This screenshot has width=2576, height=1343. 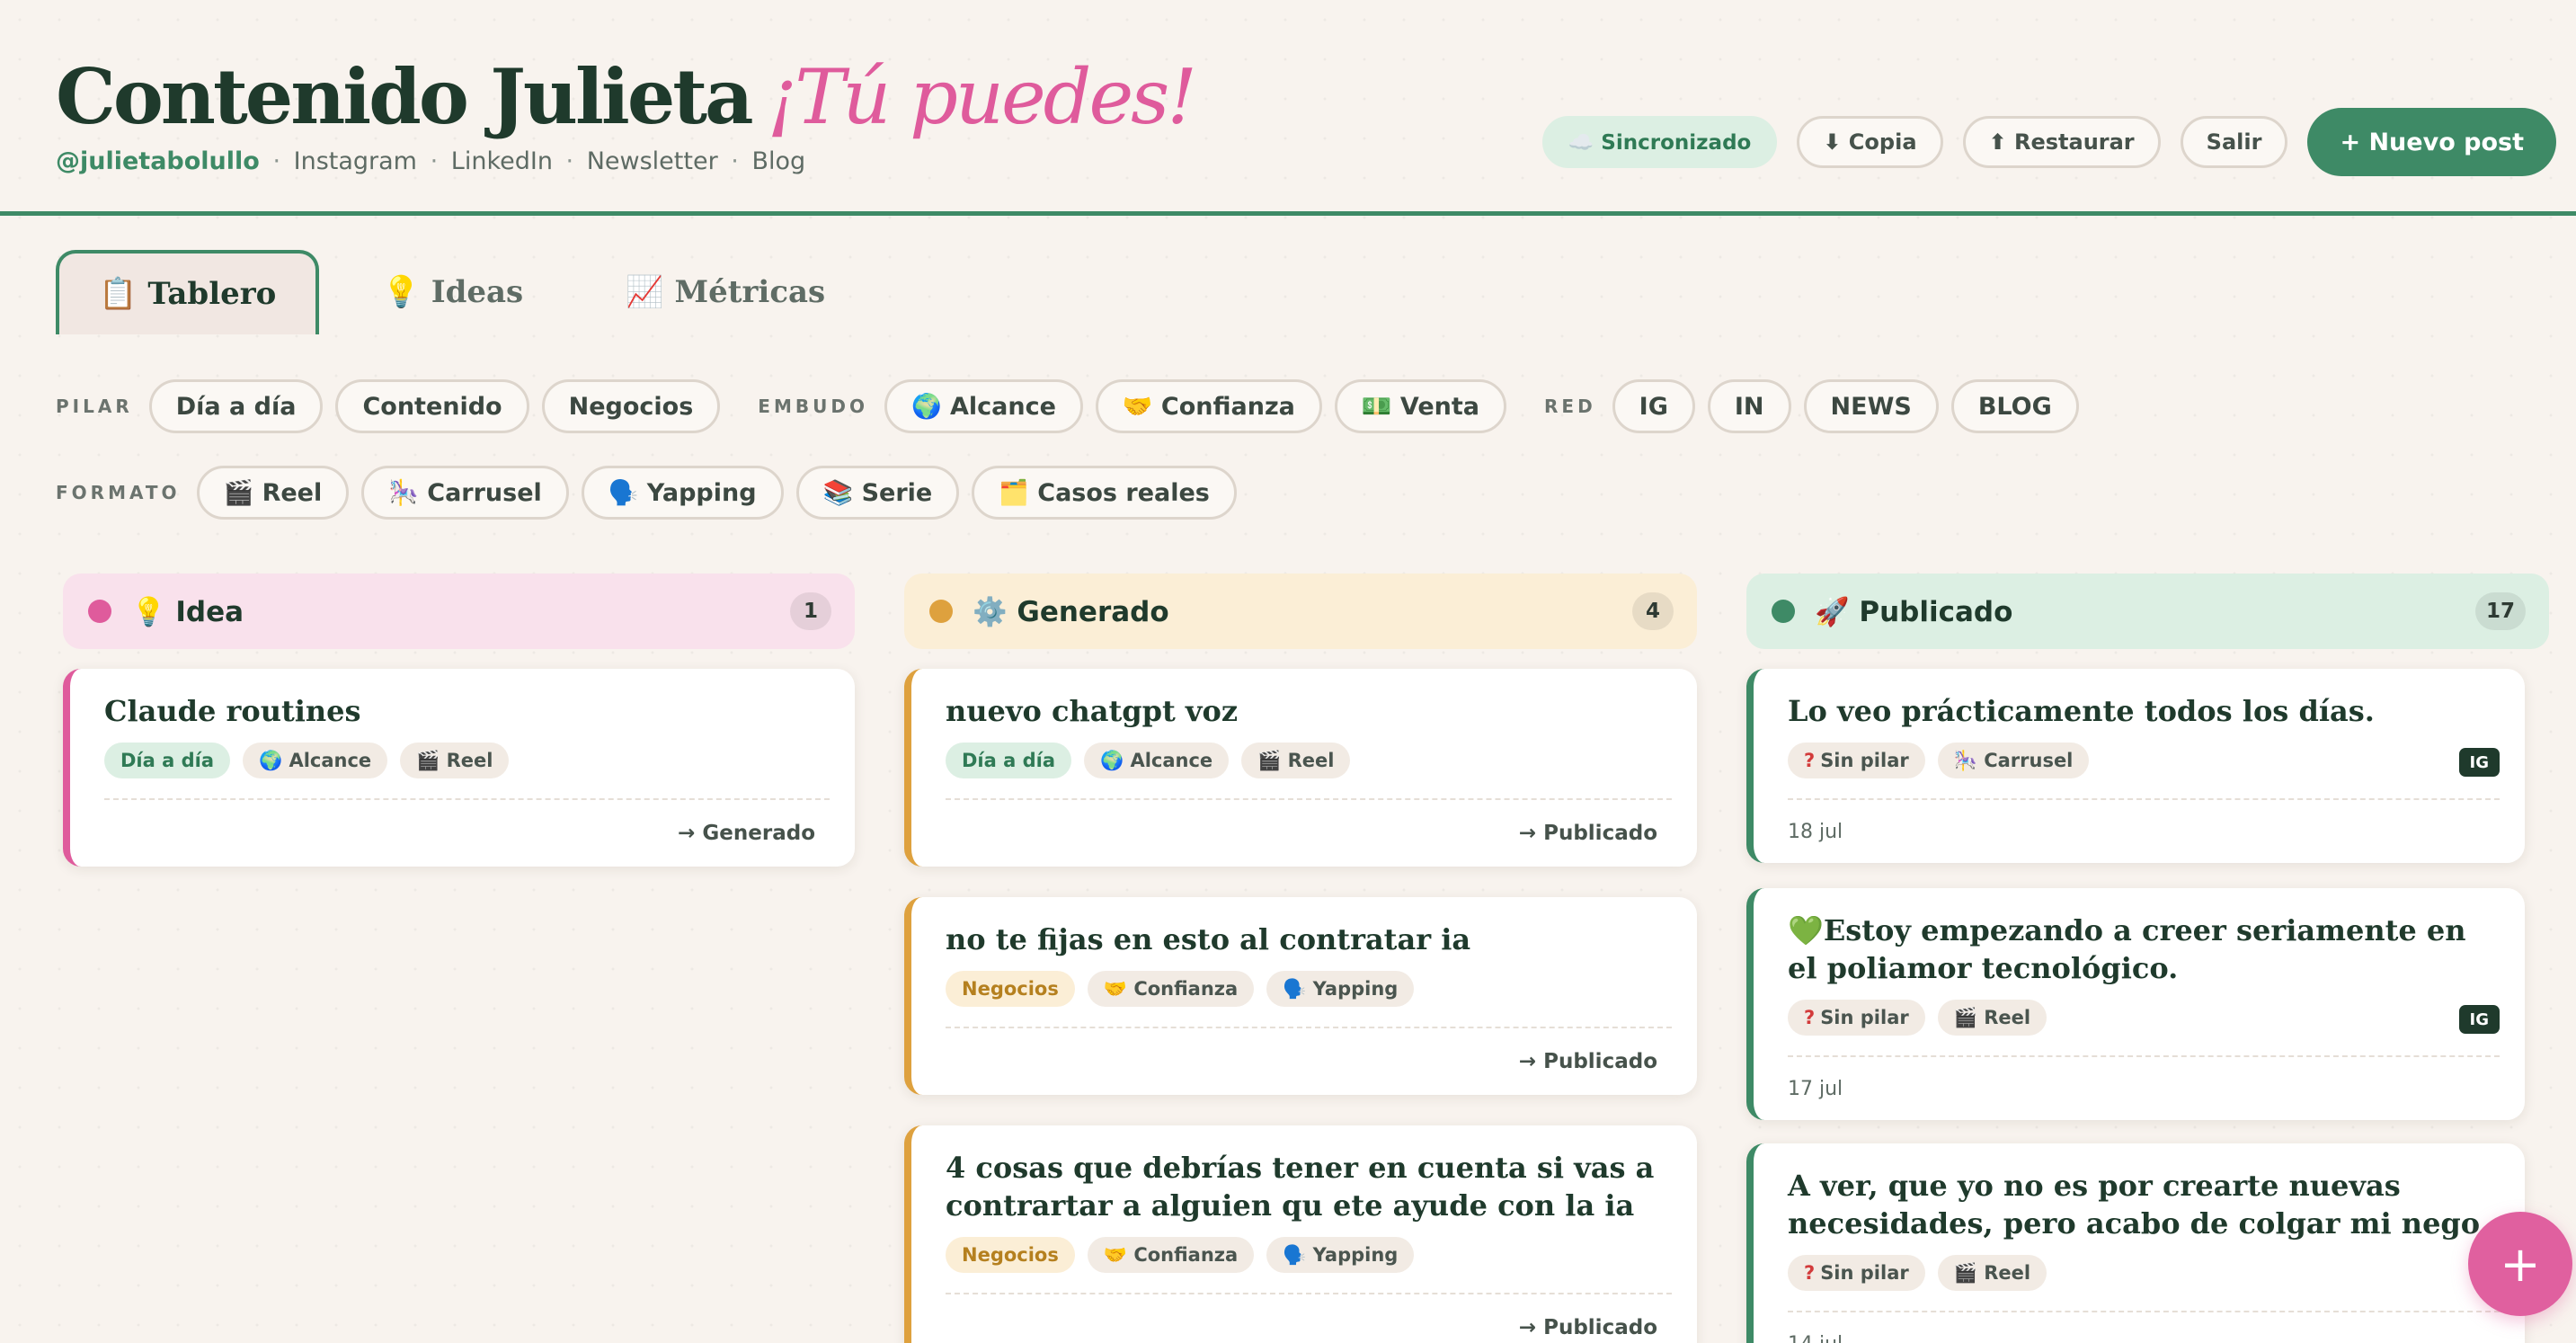 I want to click on filter-red-in: IN, so click(x=1749, y=406).